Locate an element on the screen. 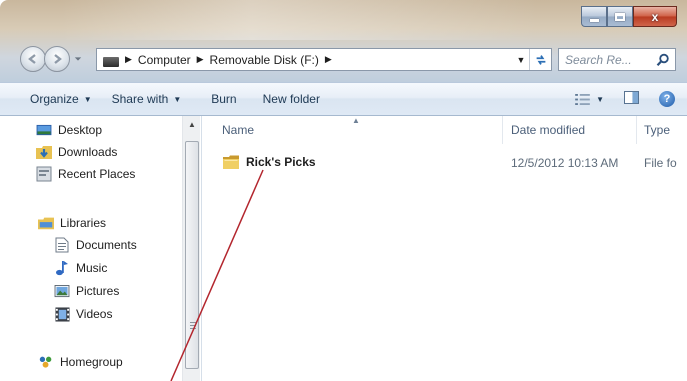 Image resolution: width=687 pixels, height=381 pixels. nav-item-label: Videos is located at coordinates (94, 314).